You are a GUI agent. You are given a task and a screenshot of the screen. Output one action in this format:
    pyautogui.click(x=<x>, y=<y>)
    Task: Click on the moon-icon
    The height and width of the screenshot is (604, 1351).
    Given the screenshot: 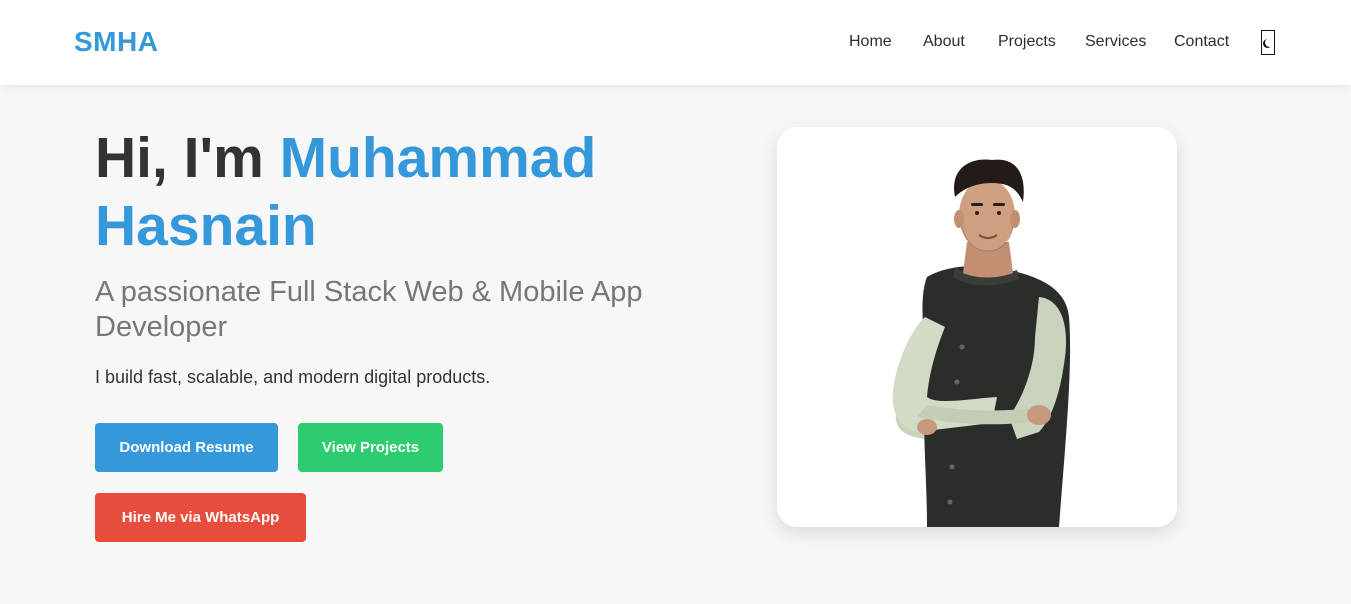 What is the action you would take?
    pyautogui.click(x=1269, y=42)
    